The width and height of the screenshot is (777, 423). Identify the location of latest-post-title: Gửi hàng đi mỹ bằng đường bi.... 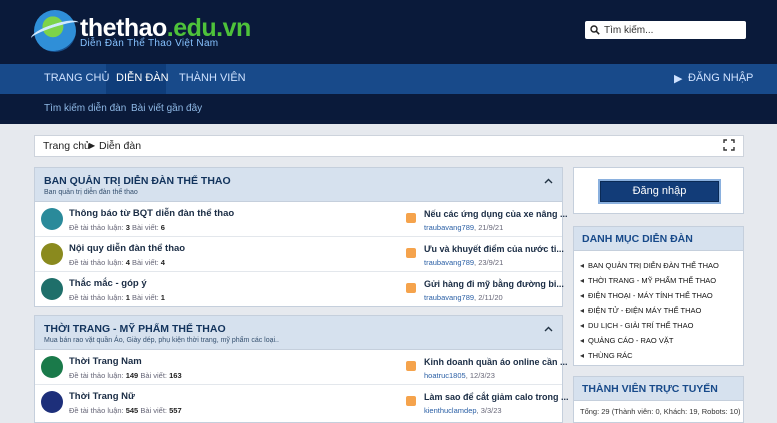
(494, 284).